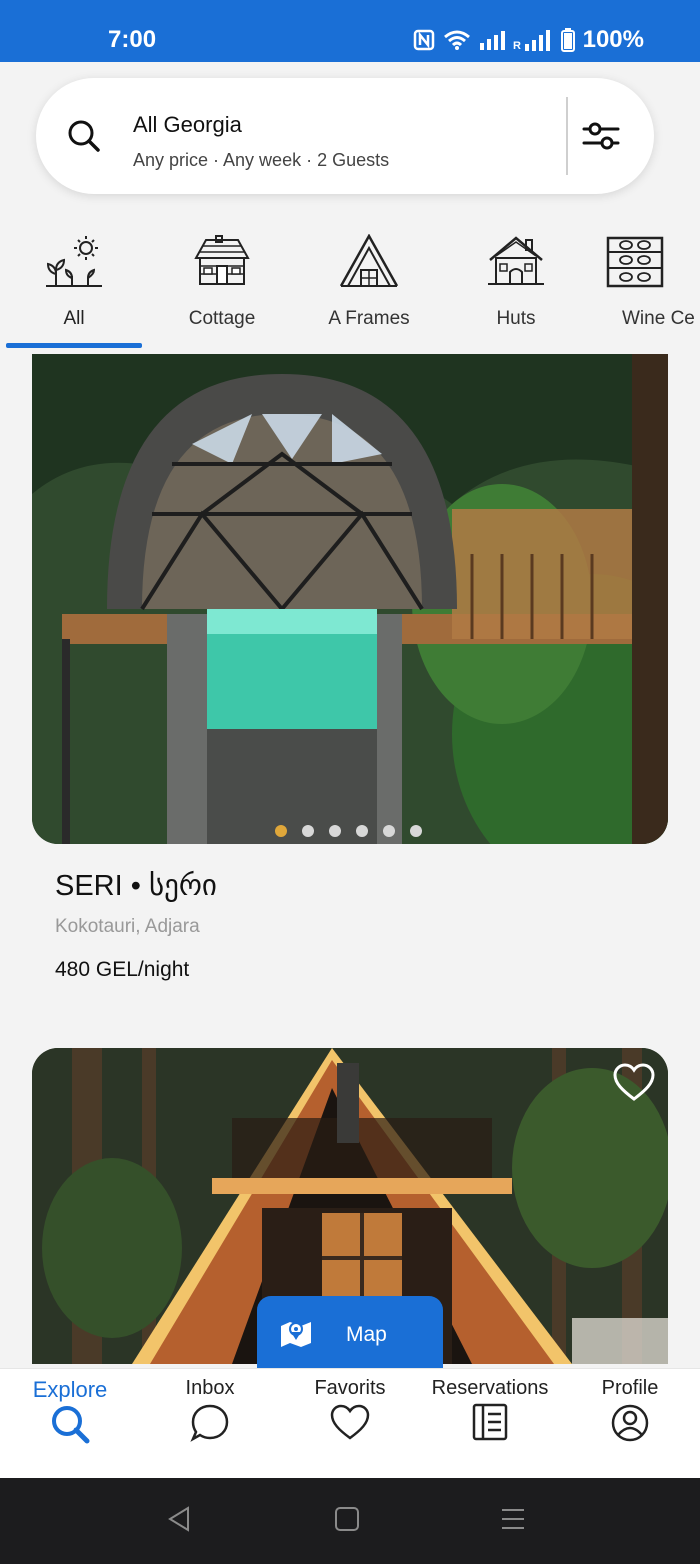 The height and width of the screenshot is (1564, 700). What do you see at coordinates (456, 40) in the screenshot?
I see `wifi-icon` at bounding box center [456, 40].